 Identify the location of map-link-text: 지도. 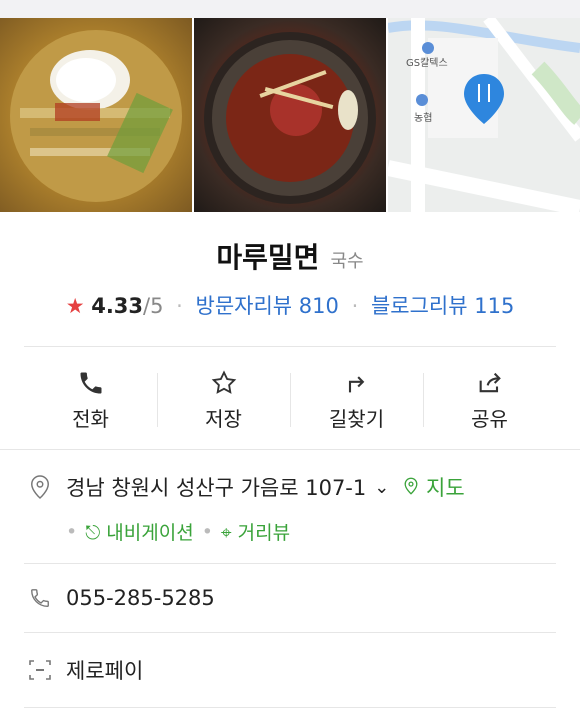
(445, 488).